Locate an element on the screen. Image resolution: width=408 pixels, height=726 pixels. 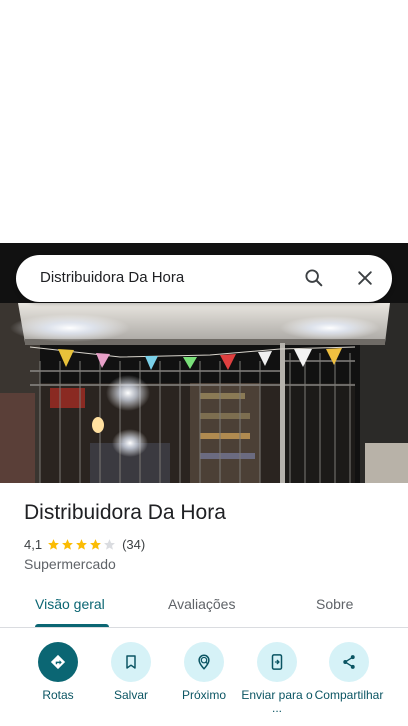
rating-value: 4,1 is located at coordinates (33, 544).